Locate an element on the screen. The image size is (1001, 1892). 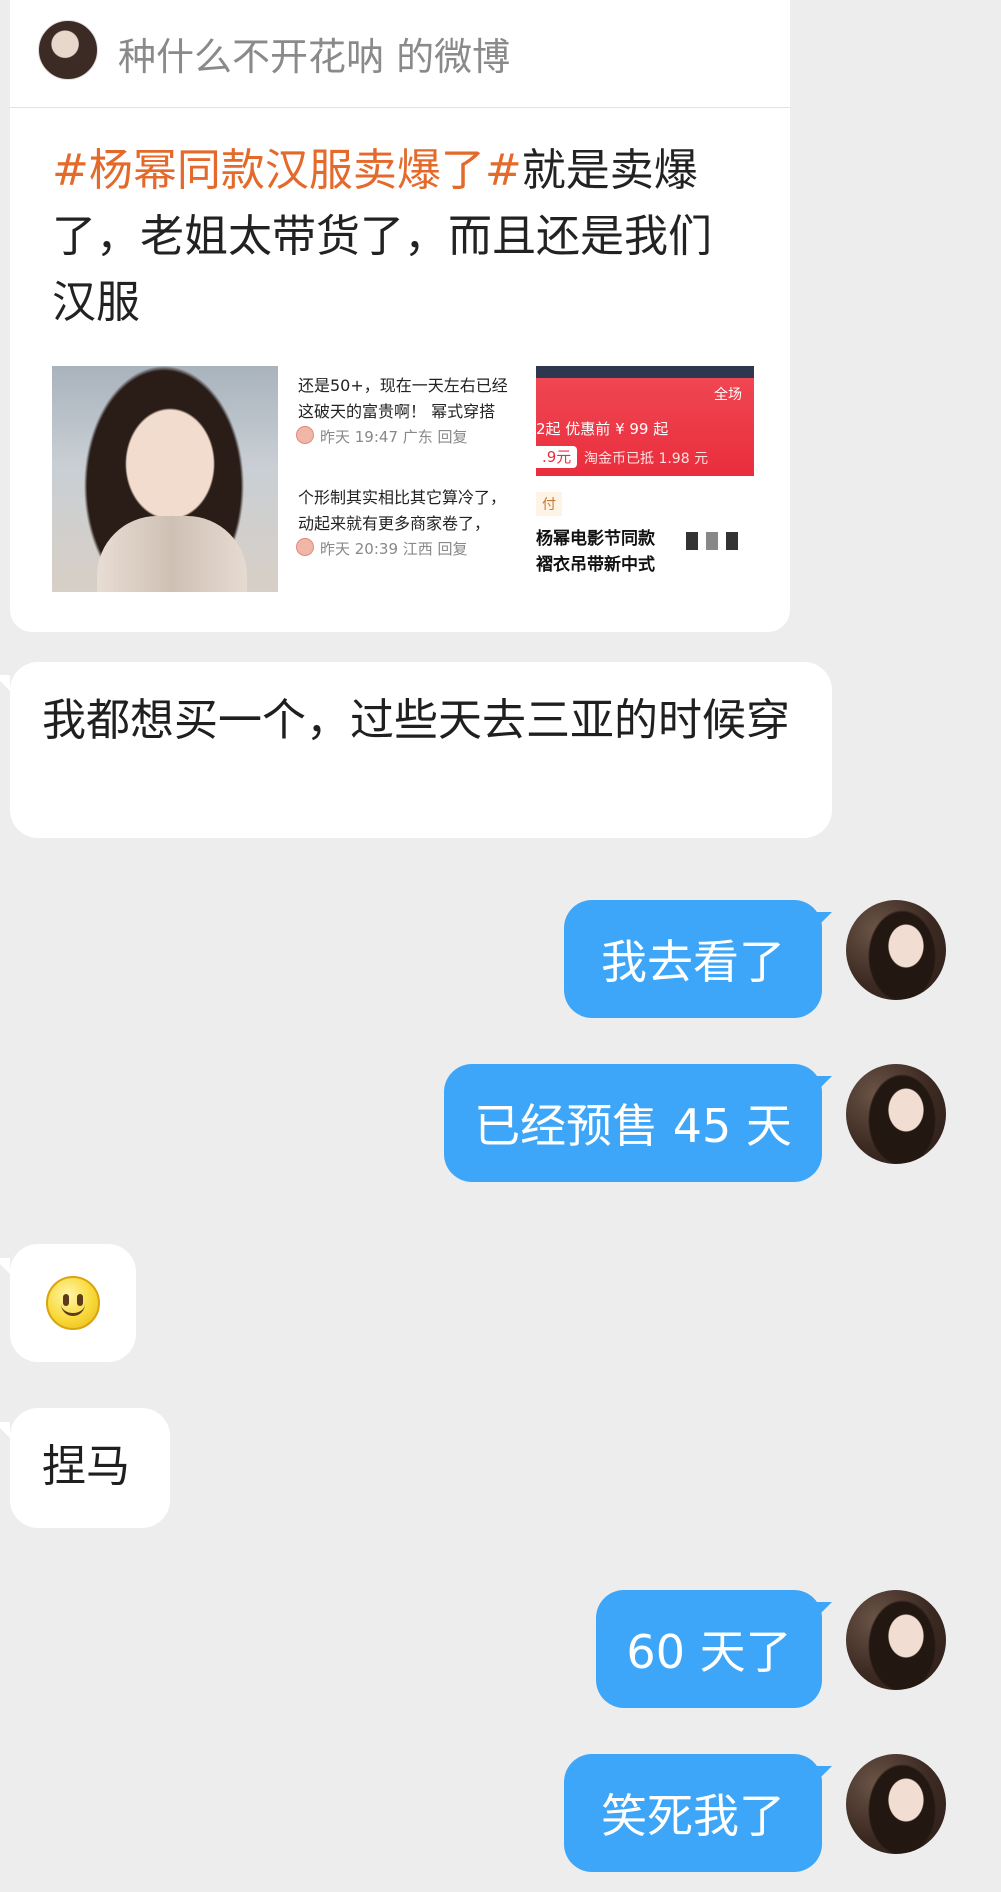
message-bubble-left: 我都想买一个，过些天去三亚的时候穿 is located at coordinates (421, 750).